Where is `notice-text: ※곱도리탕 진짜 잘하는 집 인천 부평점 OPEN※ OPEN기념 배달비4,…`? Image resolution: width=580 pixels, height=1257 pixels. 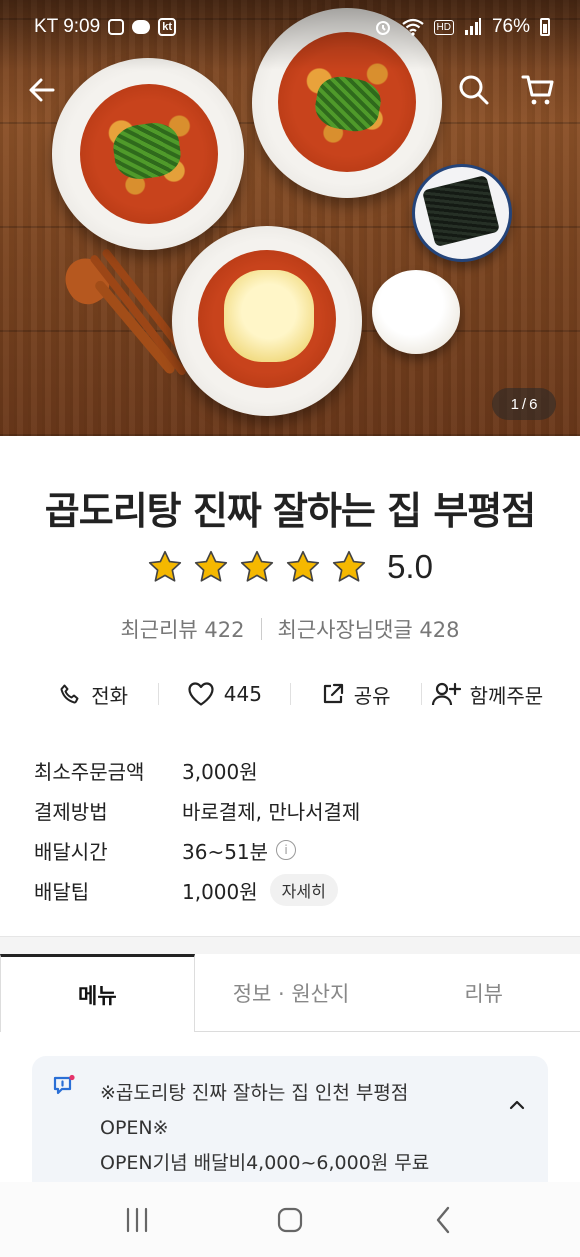 notice-text: ※곱도리탕 진짜 잘하는 집 인천 부평점 OPEN※ OPEN기념 배달비4,… is located at coordinates (290, 1128).